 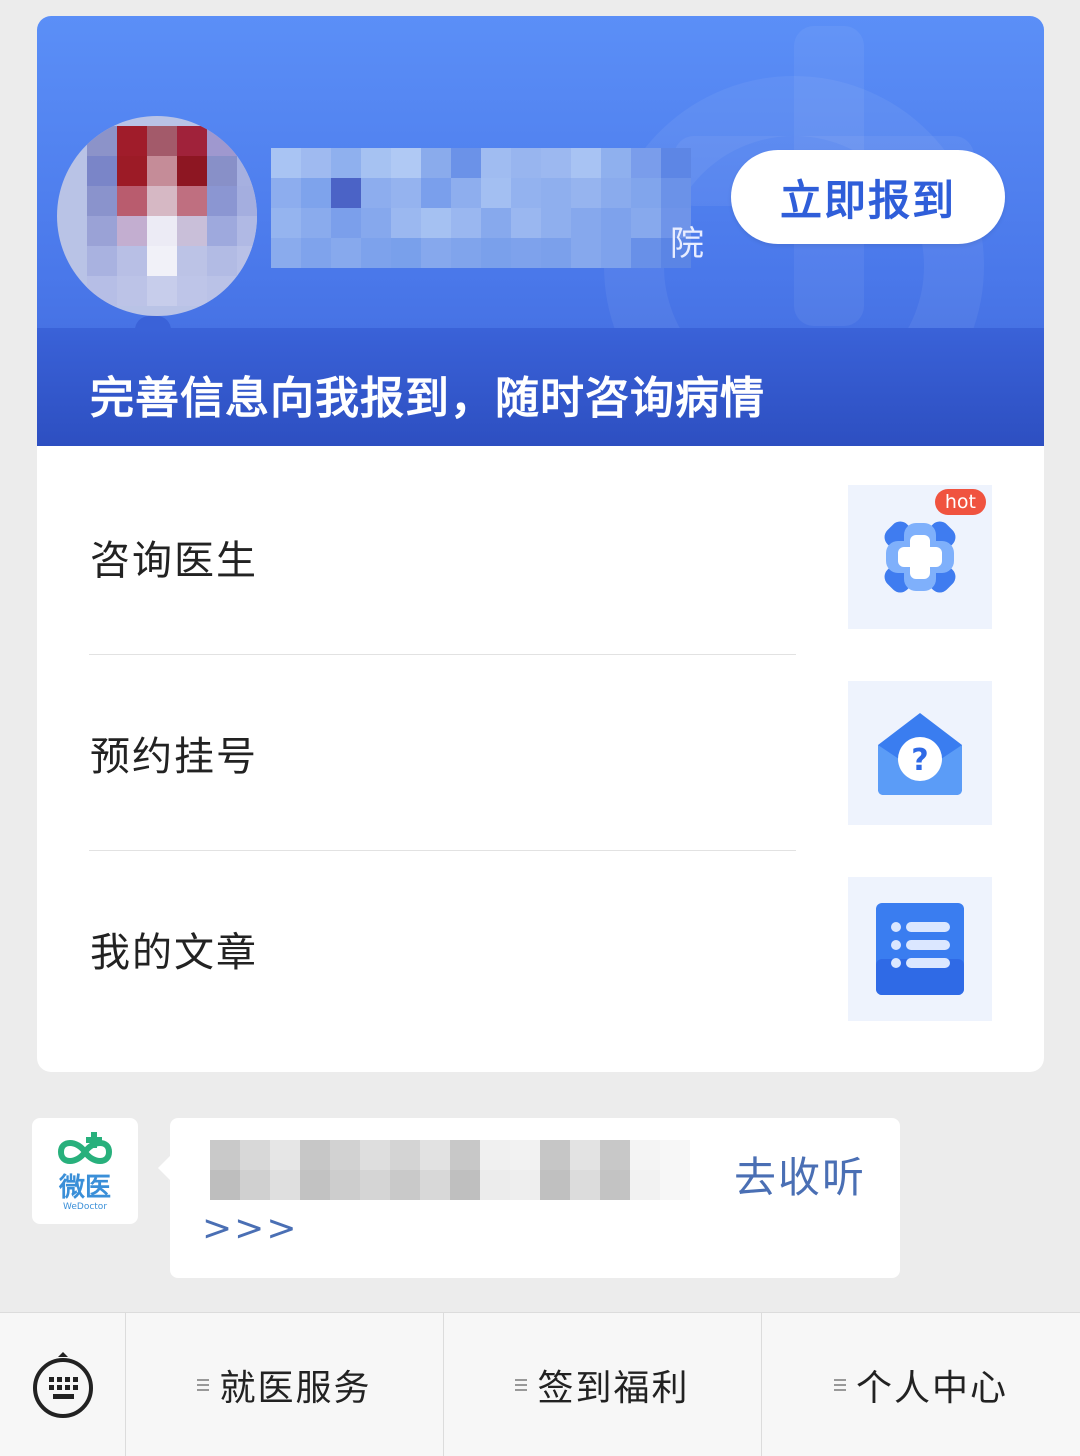 I want to click on document-list-icon, so click(x=920, y=949).